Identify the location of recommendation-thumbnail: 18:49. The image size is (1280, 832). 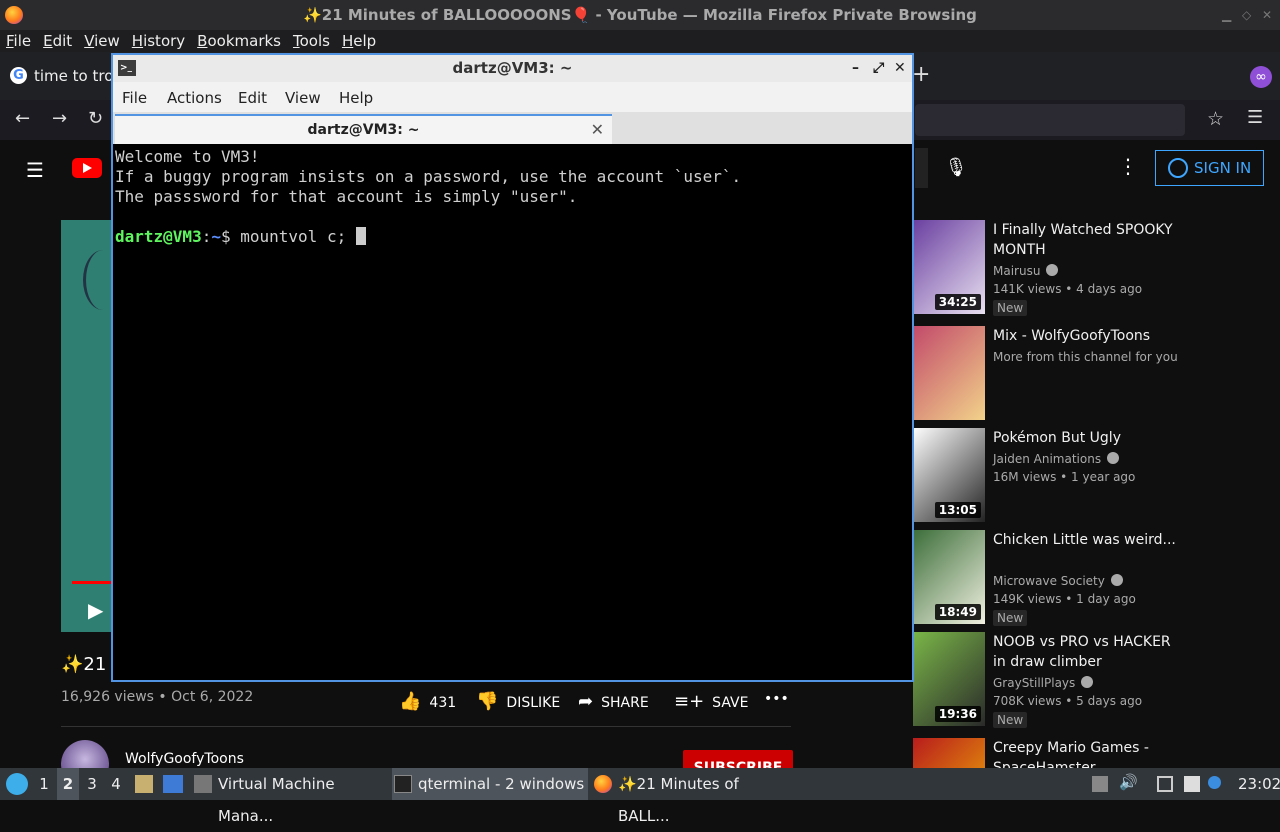
(949, 577).